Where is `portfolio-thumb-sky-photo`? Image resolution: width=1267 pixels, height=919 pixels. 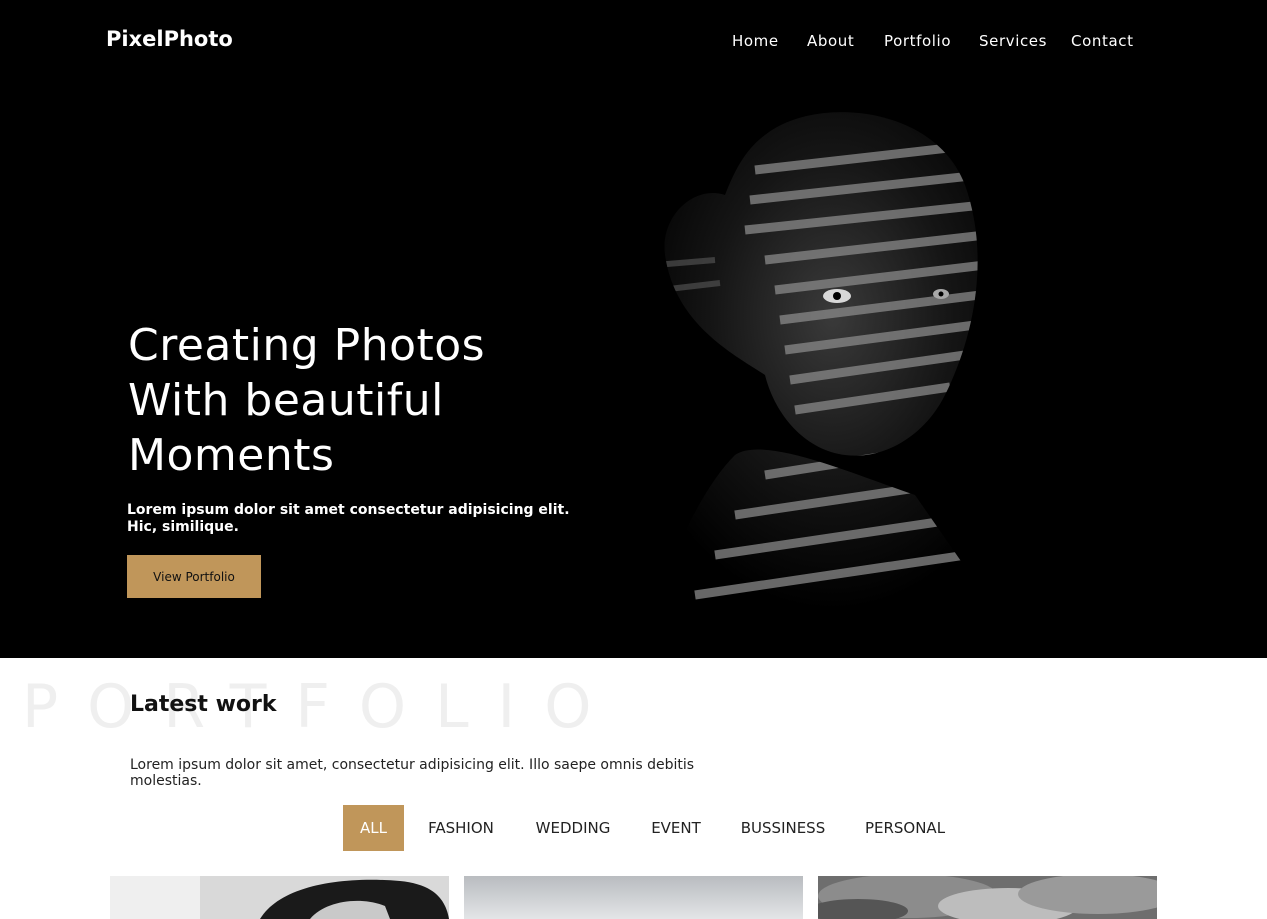 portfolio-thumb-sky-photo is located at coordinates (633, 897).